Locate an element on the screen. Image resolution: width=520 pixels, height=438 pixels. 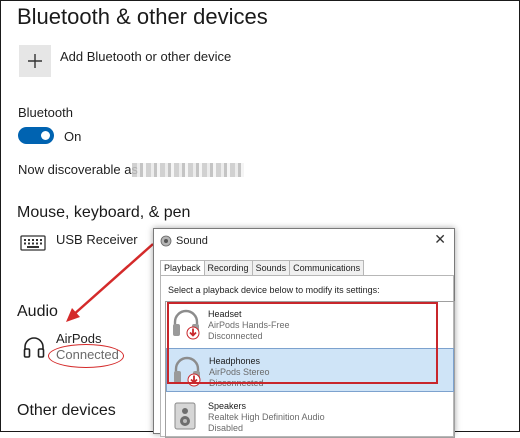
device-row-headphones: Headphones AirPods Stereo Disconnected is located at coordinates (310, 370).